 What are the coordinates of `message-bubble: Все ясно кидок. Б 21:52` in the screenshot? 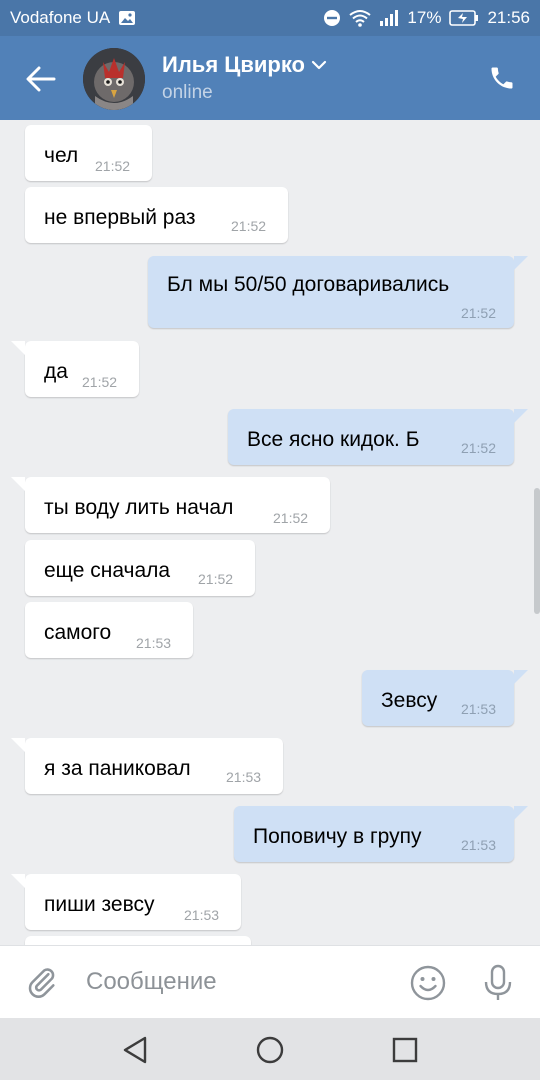 It's located at (378, 437).